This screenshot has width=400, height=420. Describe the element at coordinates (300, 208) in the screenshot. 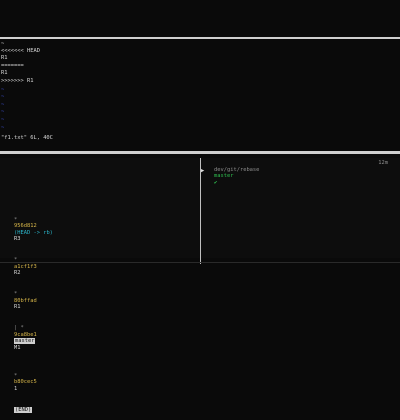

I see `shell-pane: dev/git/rebase master ✔ 12m ▶` at that location.